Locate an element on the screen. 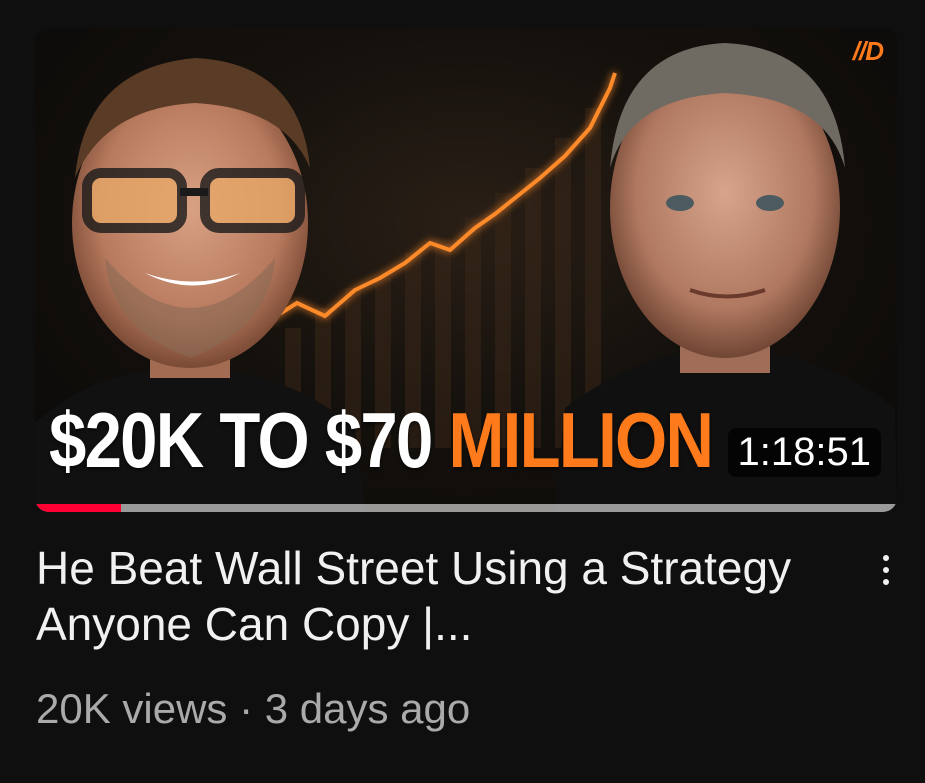 The height and width of the screenshot is (783, 925). watch-progress-bar is located at coordinates (466, 508).